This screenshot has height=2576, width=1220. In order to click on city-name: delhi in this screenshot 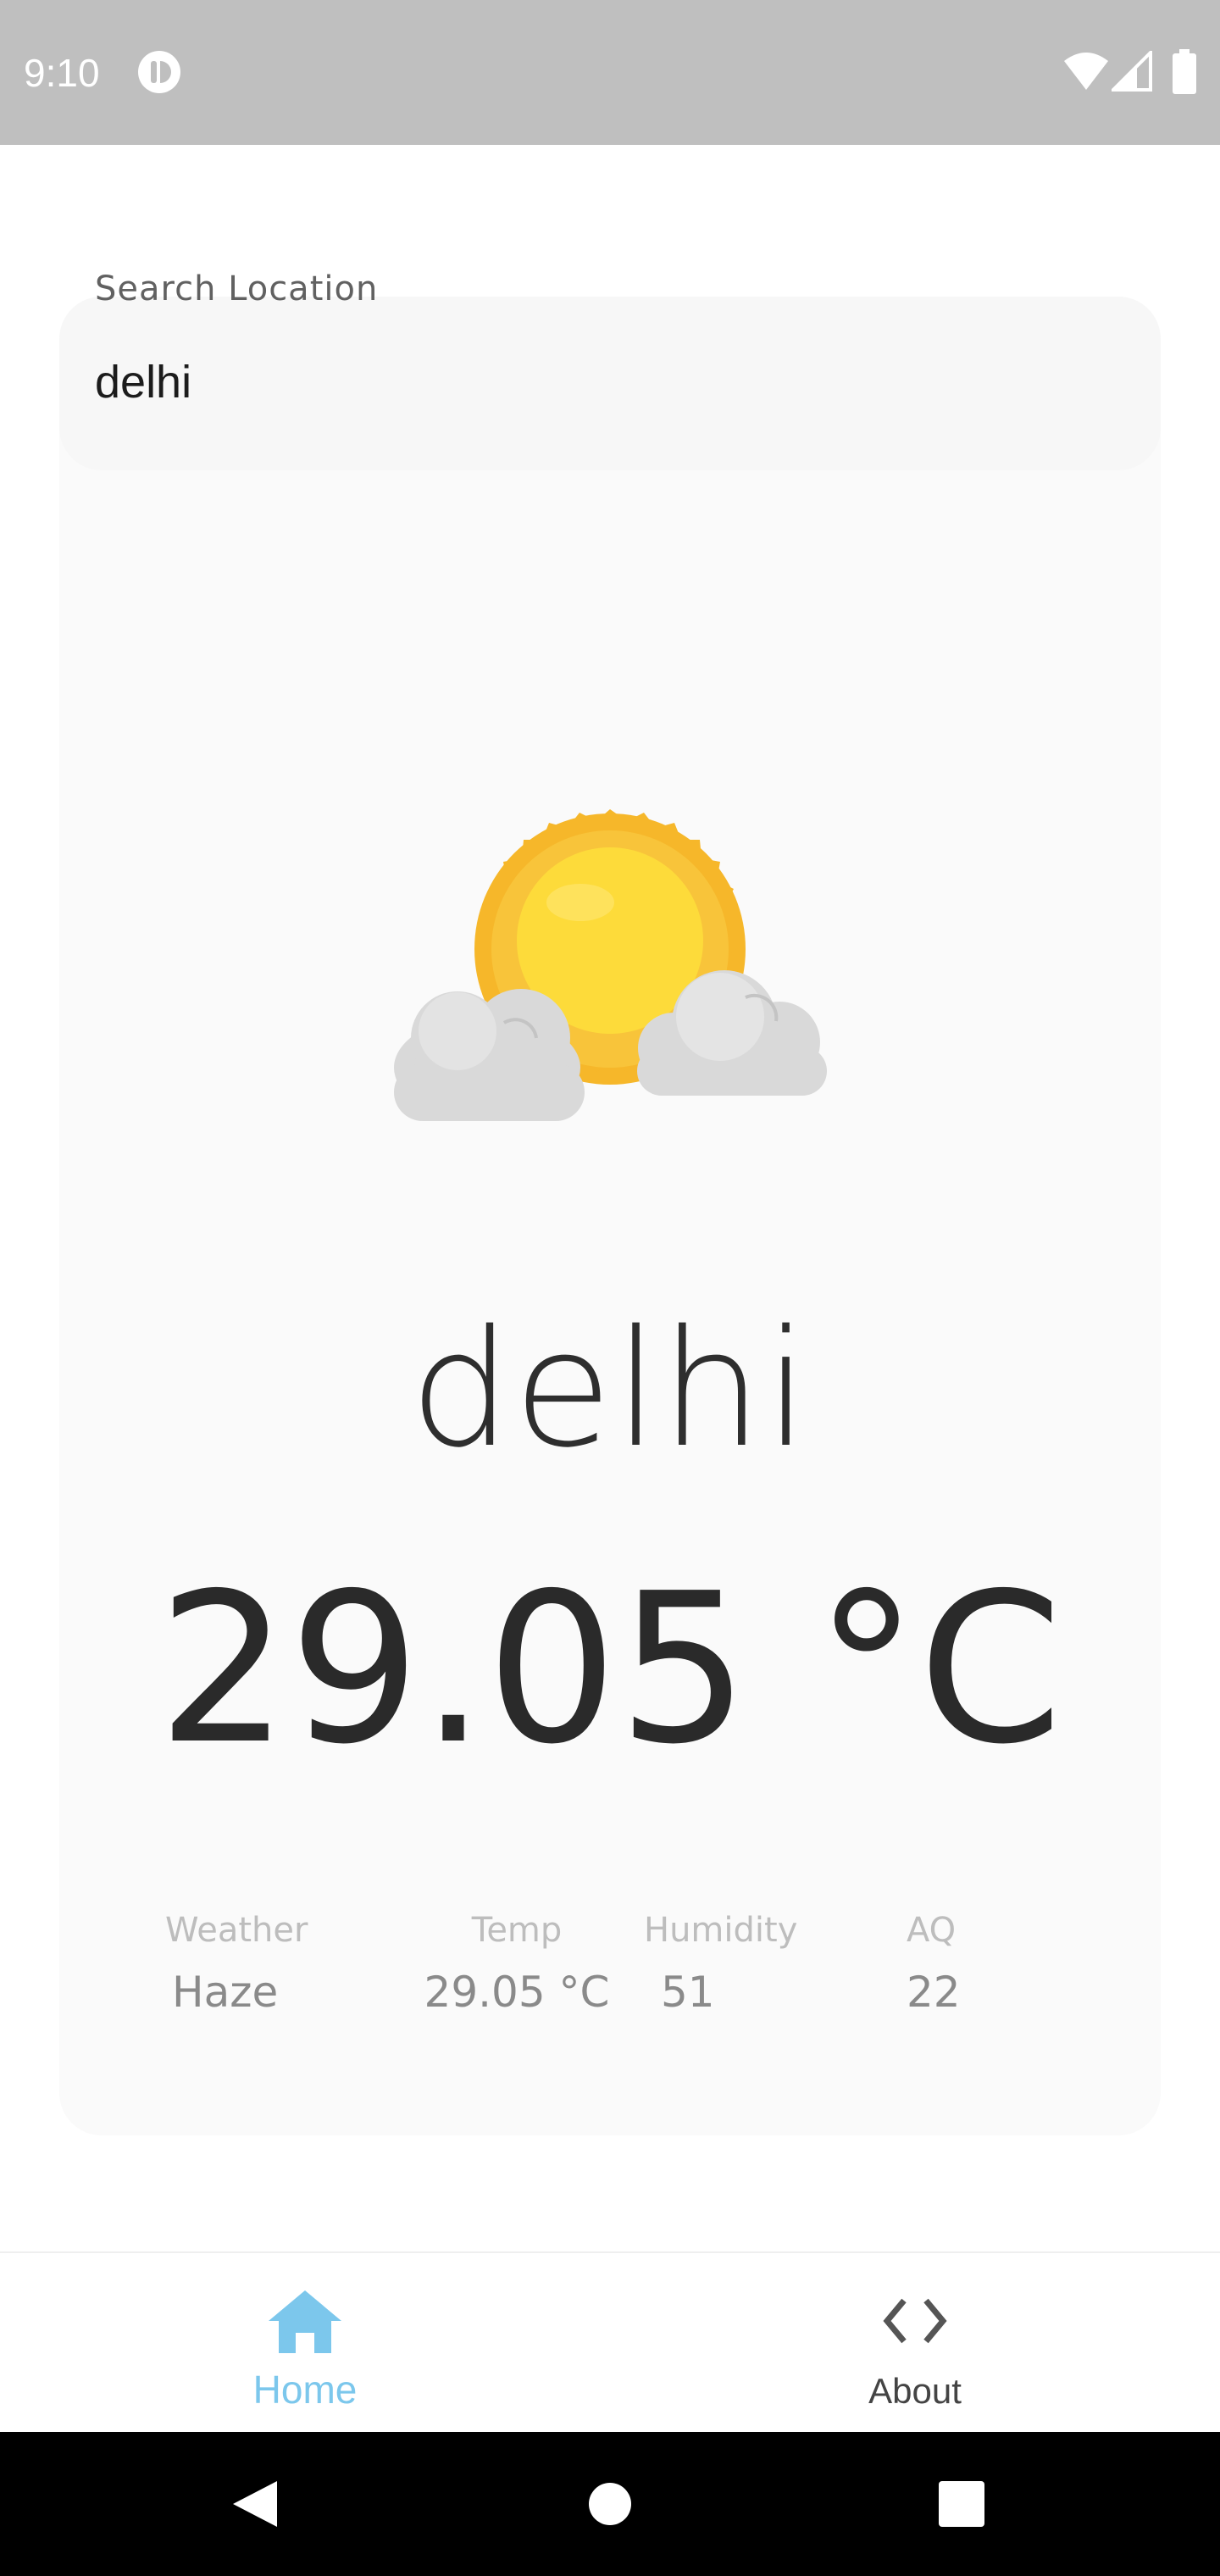, I will do `click(610, 1389)`.